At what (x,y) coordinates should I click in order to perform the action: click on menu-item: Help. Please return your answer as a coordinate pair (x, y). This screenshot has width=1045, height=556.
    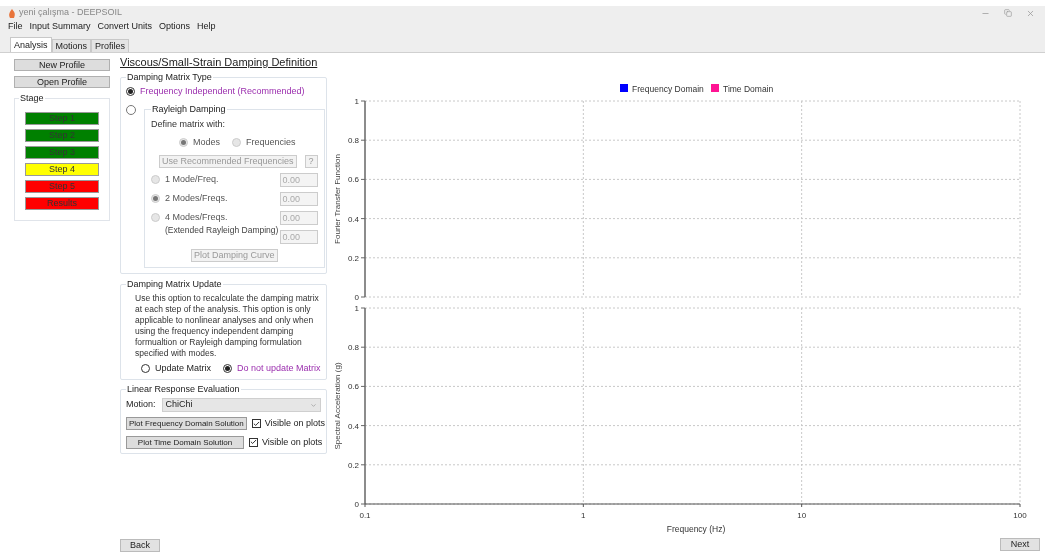
    Looking at the image, I should click on (206, 27).